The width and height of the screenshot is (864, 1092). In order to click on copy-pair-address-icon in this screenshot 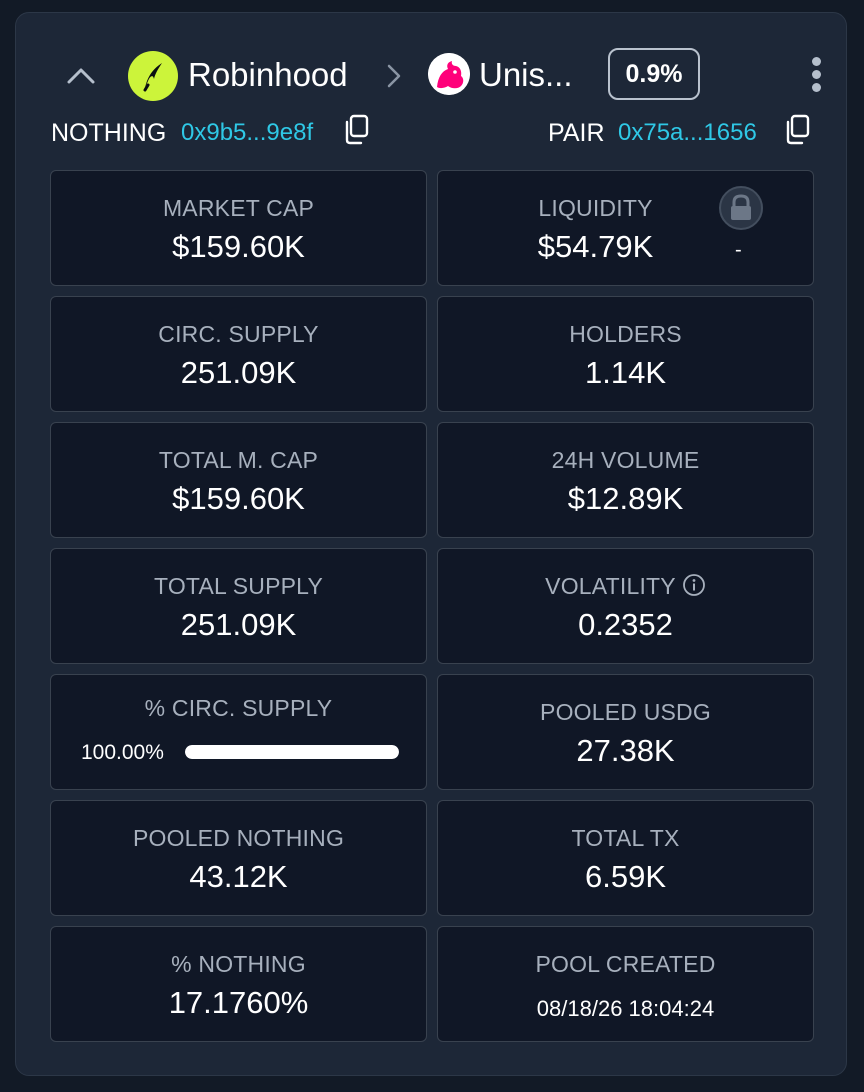, I will do `click(797, 130)`.